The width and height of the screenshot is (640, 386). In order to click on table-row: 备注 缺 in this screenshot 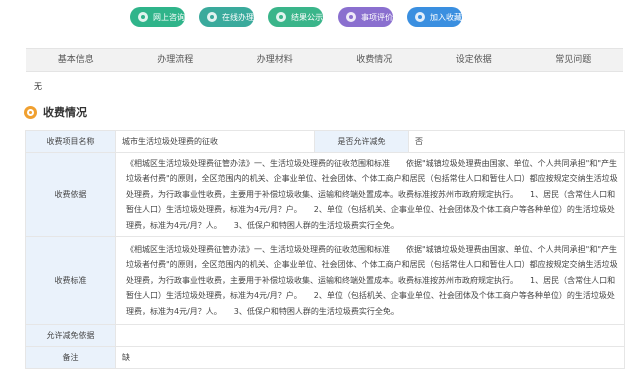, I will do `click(325, 358)`.